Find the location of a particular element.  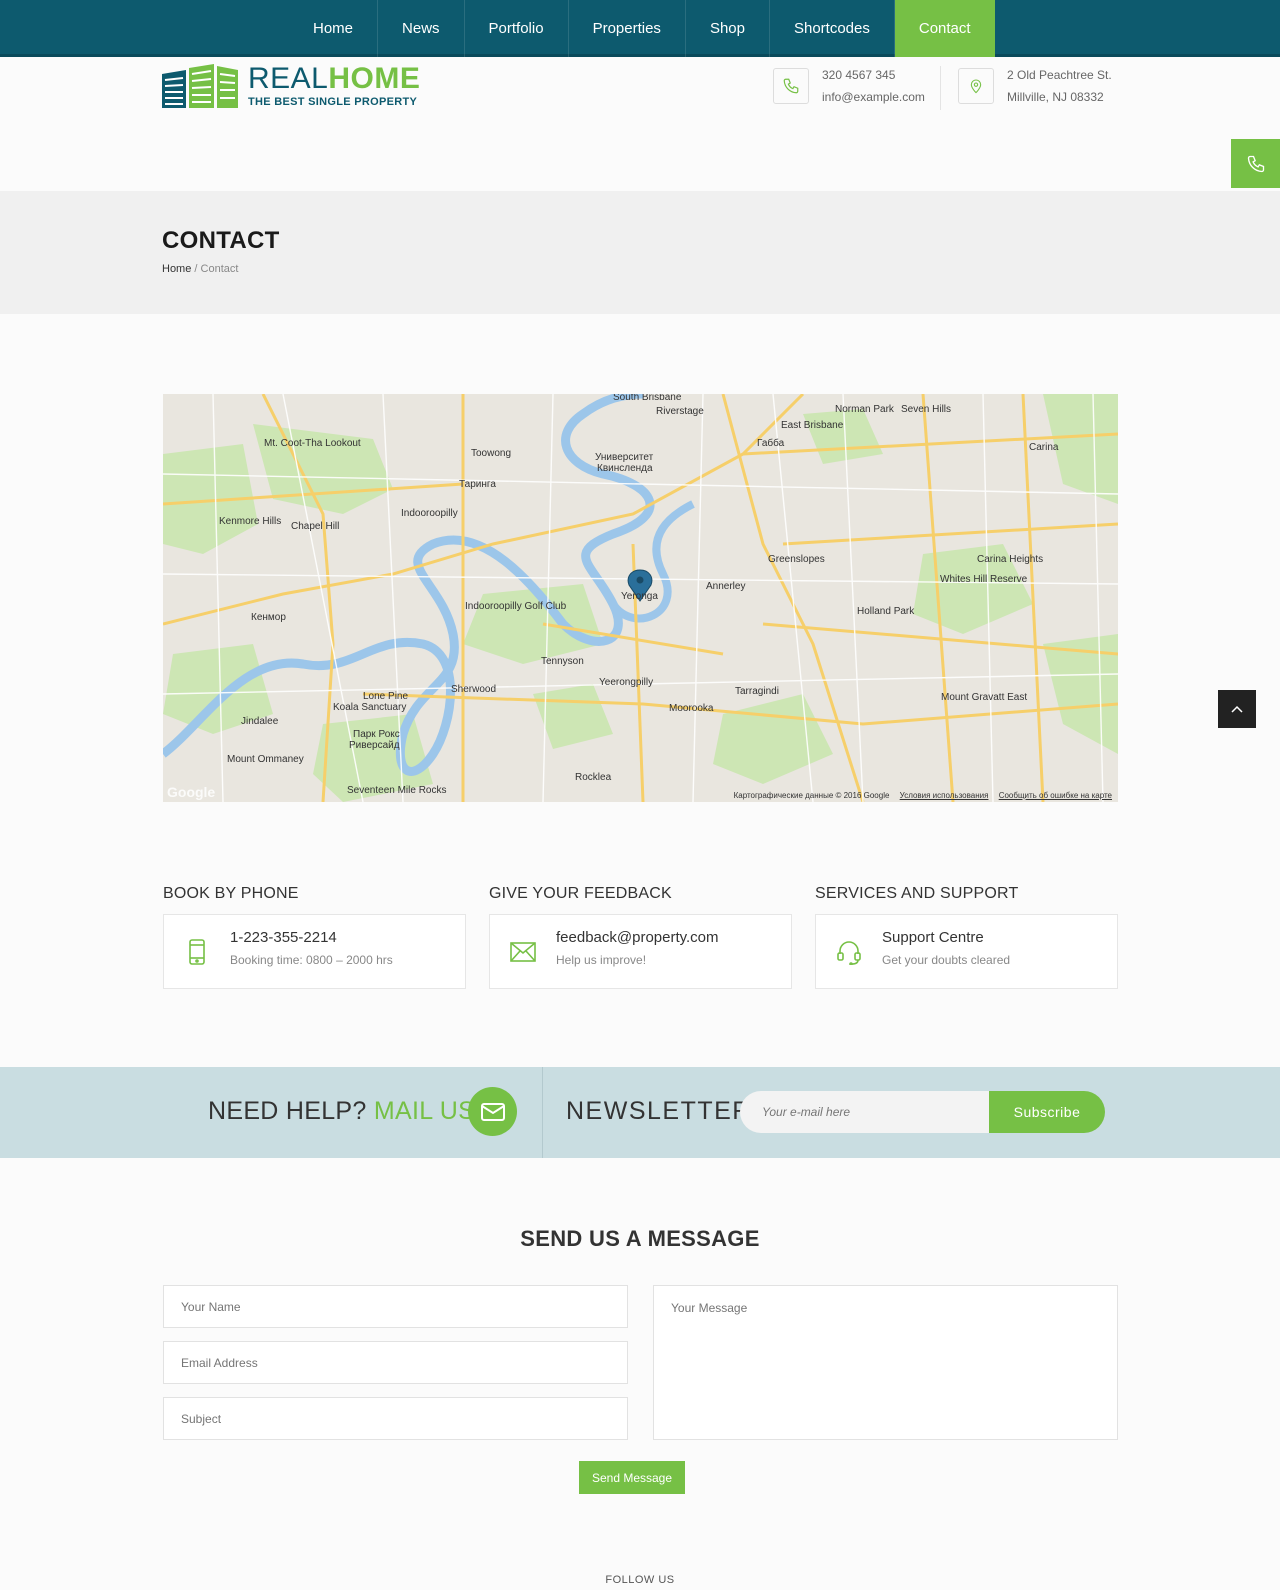

svg-text: Kenmore Hills is located at coordinates (250, 521).